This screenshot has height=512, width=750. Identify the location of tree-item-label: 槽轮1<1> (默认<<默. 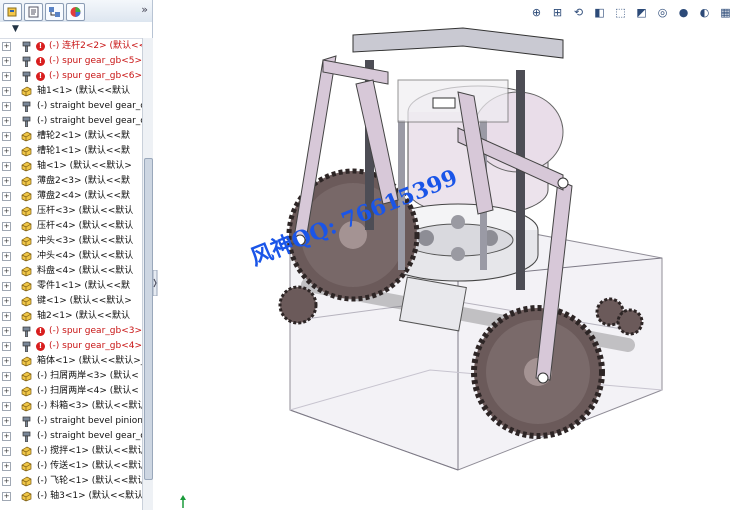
(83, 151).